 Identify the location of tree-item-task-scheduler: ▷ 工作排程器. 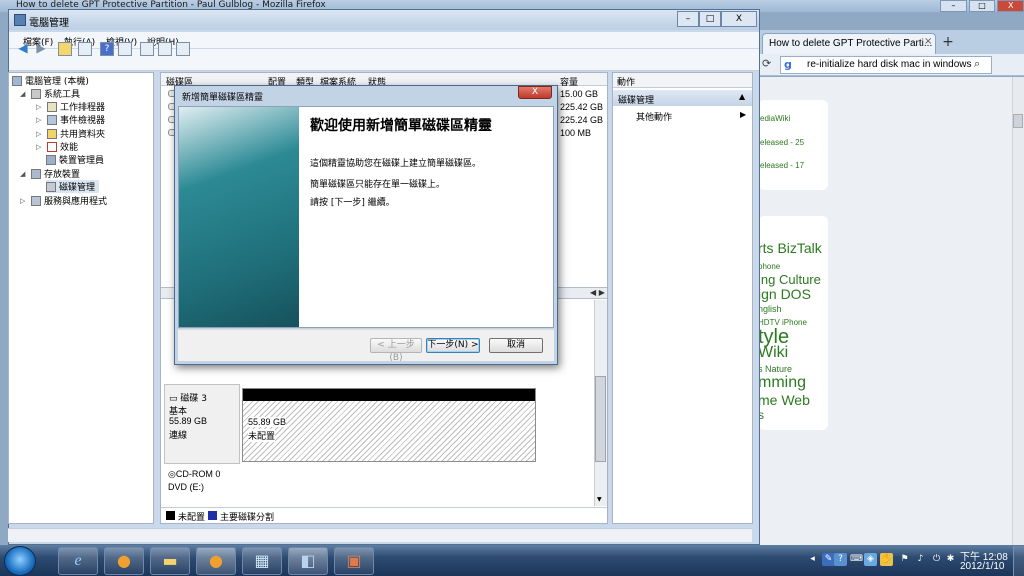
(70, 106).